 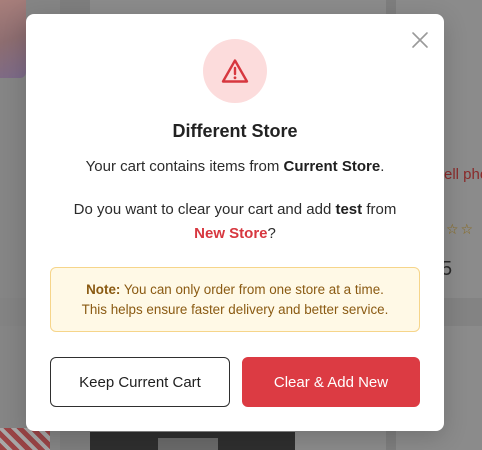 I want to click on dialog-title: Different Store, so click(x=235, y=131).